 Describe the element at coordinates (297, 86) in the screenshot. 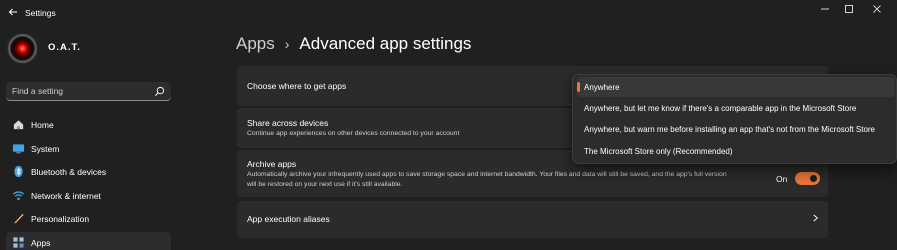

I see `setting-title: Choose where to get apps` at that location.